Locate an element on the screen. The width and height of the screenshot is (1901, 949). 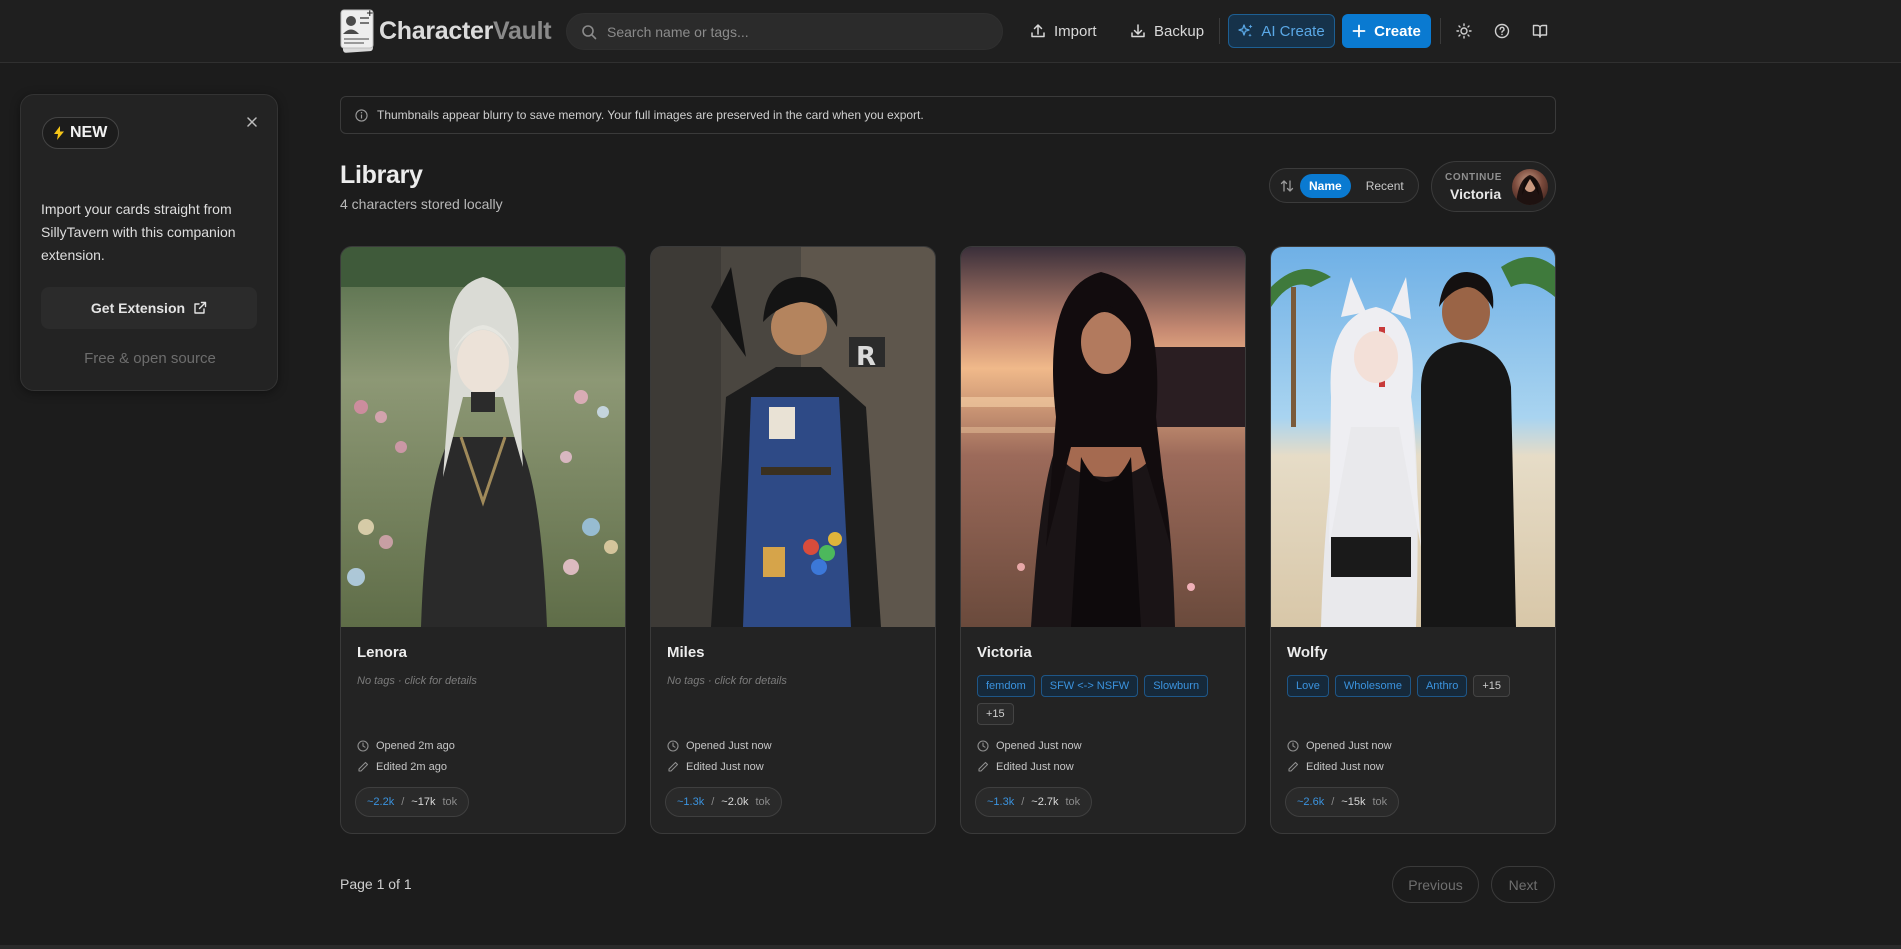
header-divider is located at coordinates (1219, 31).